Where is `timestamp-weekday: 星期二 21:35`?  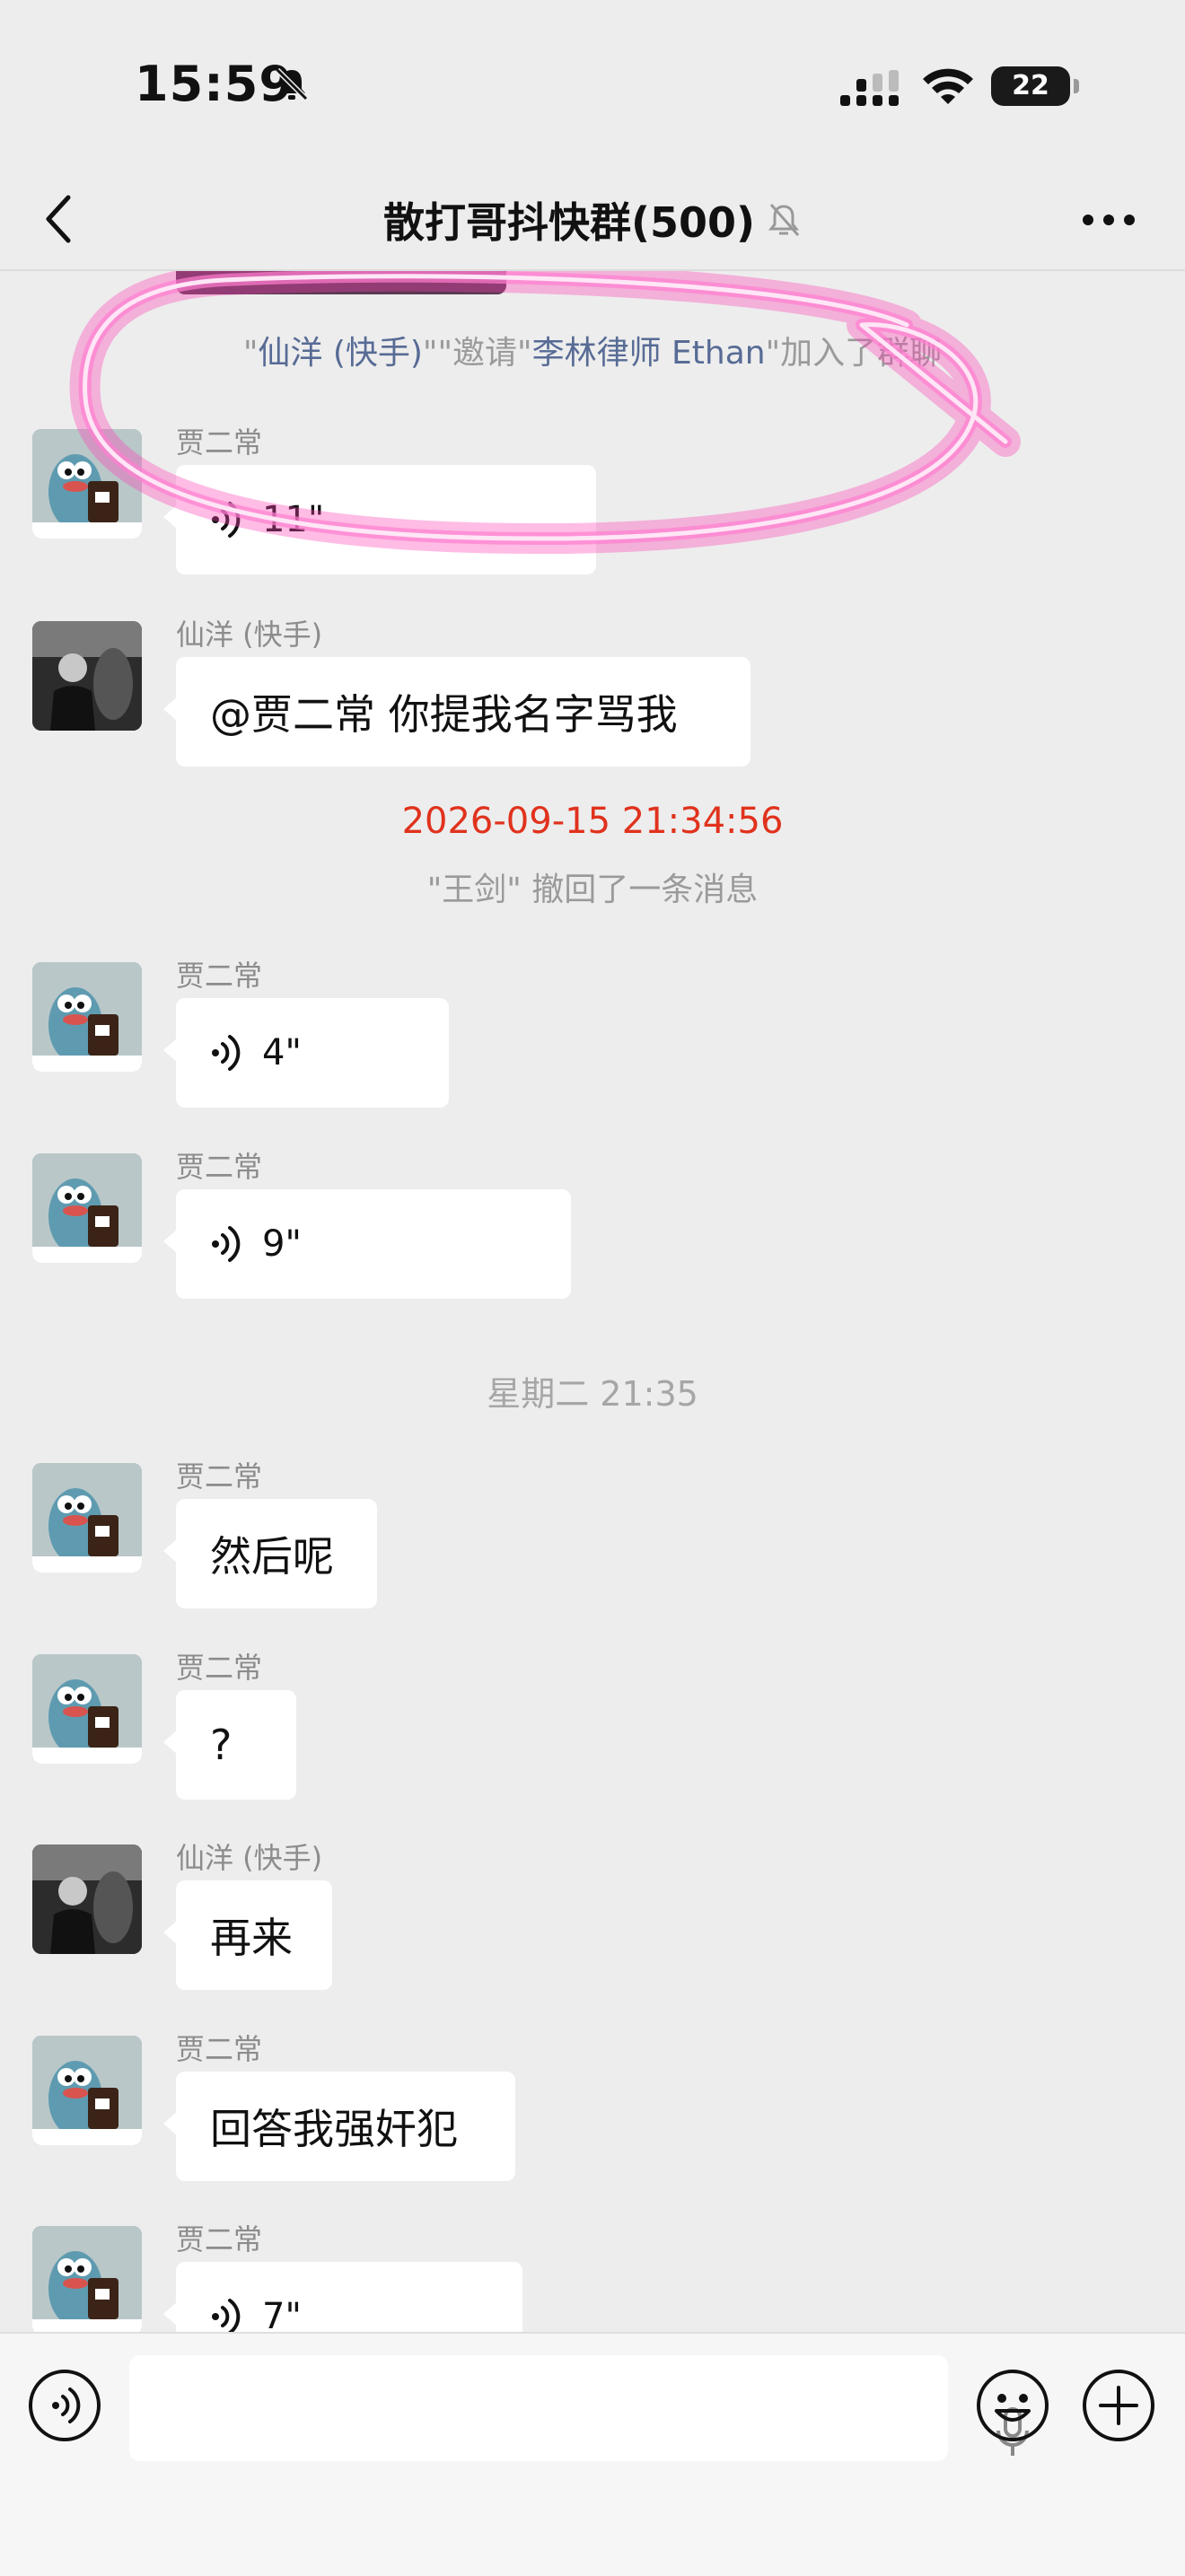 timestamp-weekday: 星期二 21:35 is located at coordinates (592, 1394).